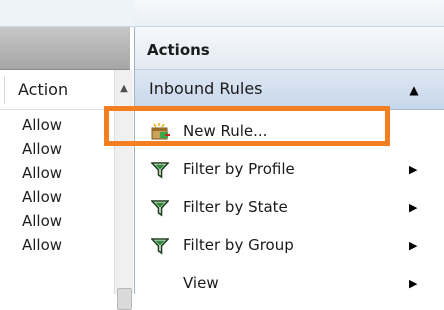 This screenshot has height=310, width=444. I want to click on inbound-rules-section-header: Inbound Rules ▲, so click(289, 90).